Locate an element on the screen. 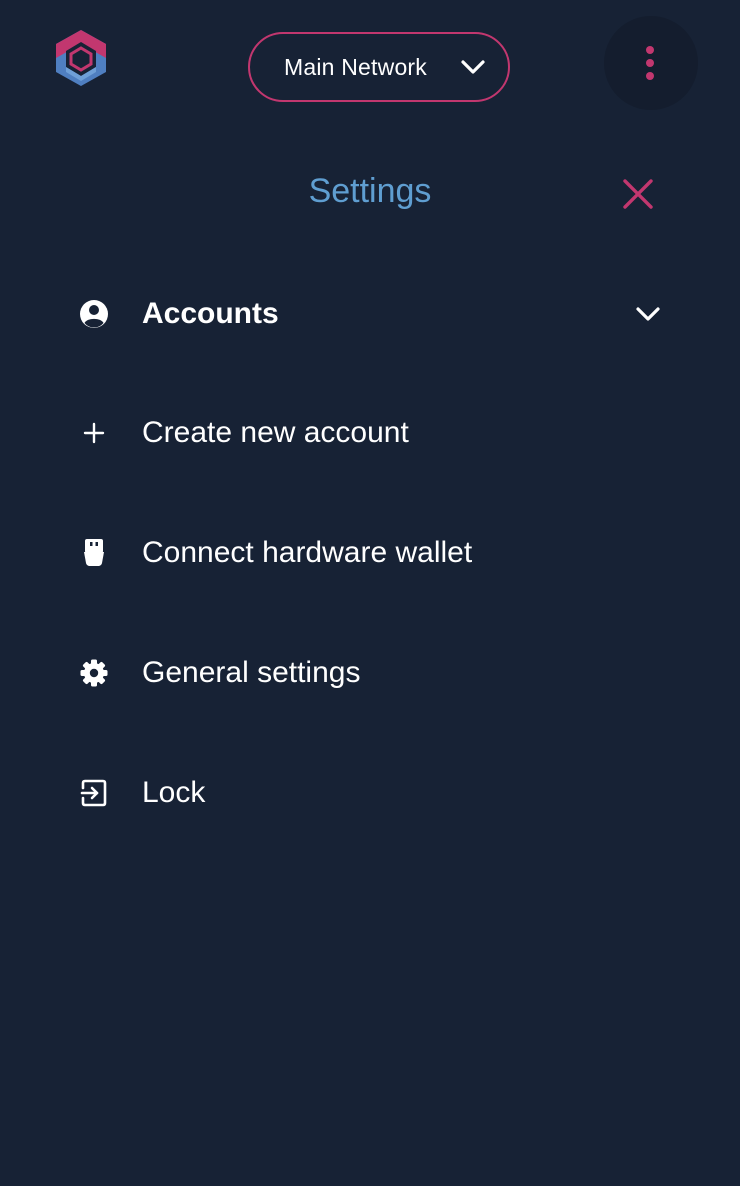  menu-item-label: General settings is located at coordinates (251, 672).